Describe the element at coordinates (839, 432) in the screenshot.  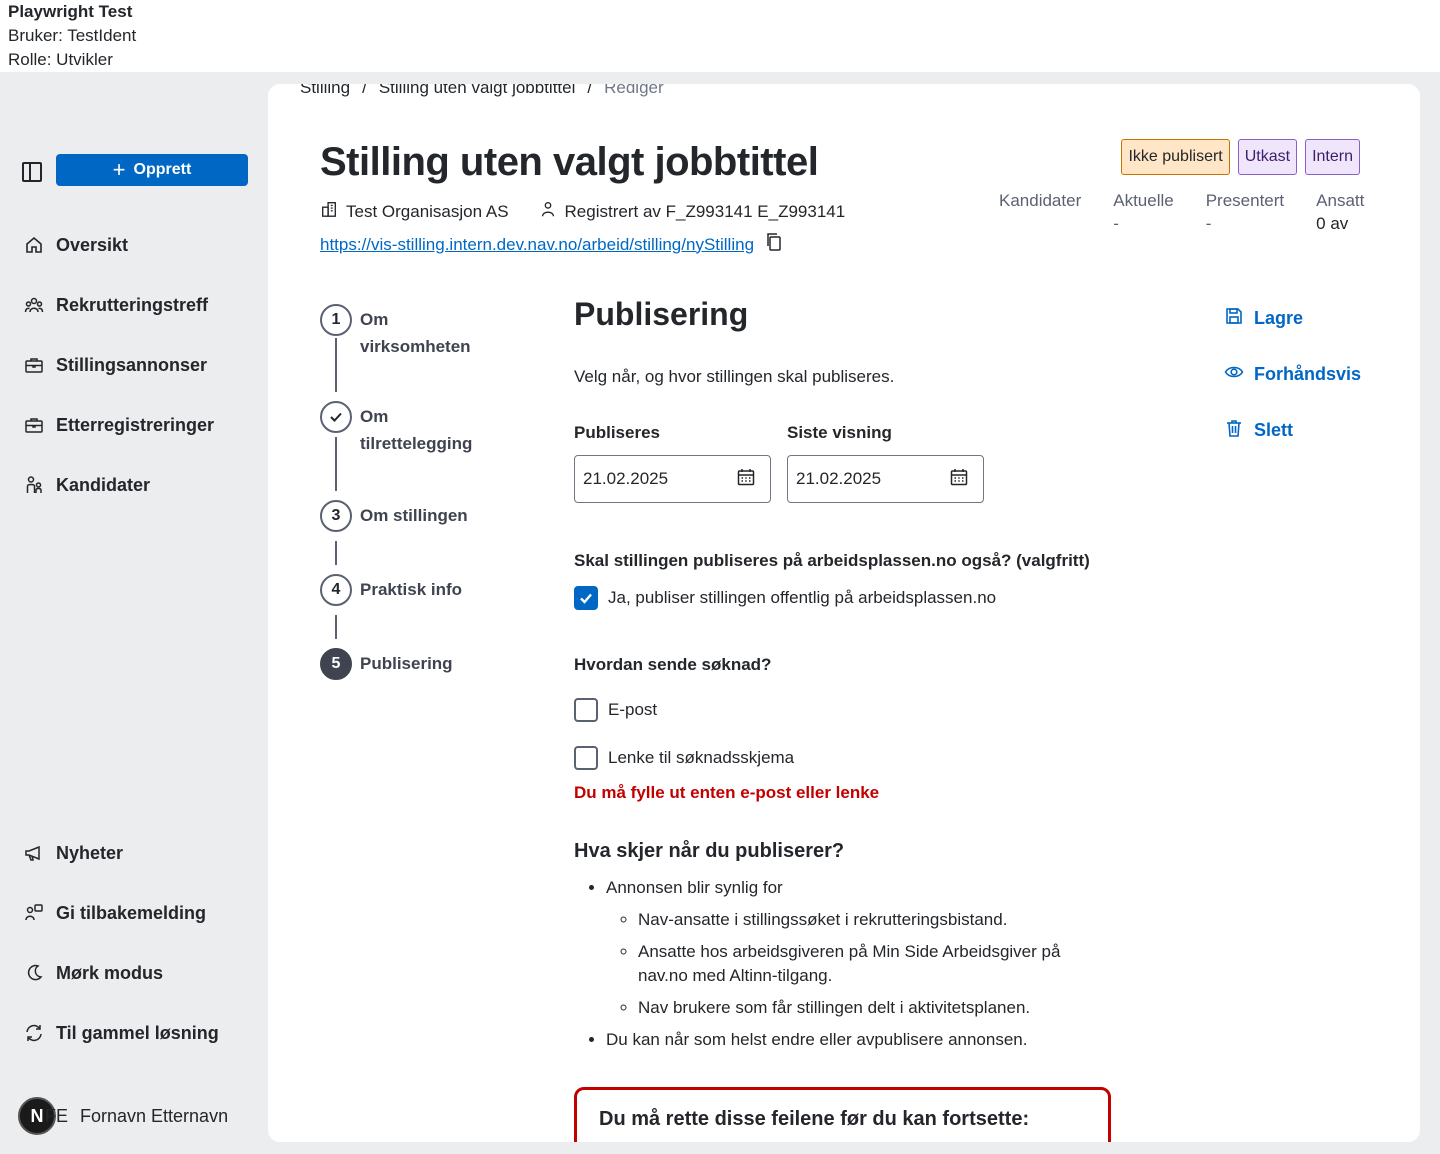
I see `last-date-label: Siste visning` at that location.